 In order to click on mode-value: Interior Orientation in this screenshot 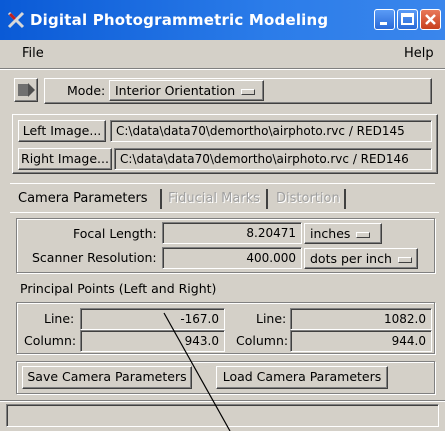, I will do `click(175, 90)`.